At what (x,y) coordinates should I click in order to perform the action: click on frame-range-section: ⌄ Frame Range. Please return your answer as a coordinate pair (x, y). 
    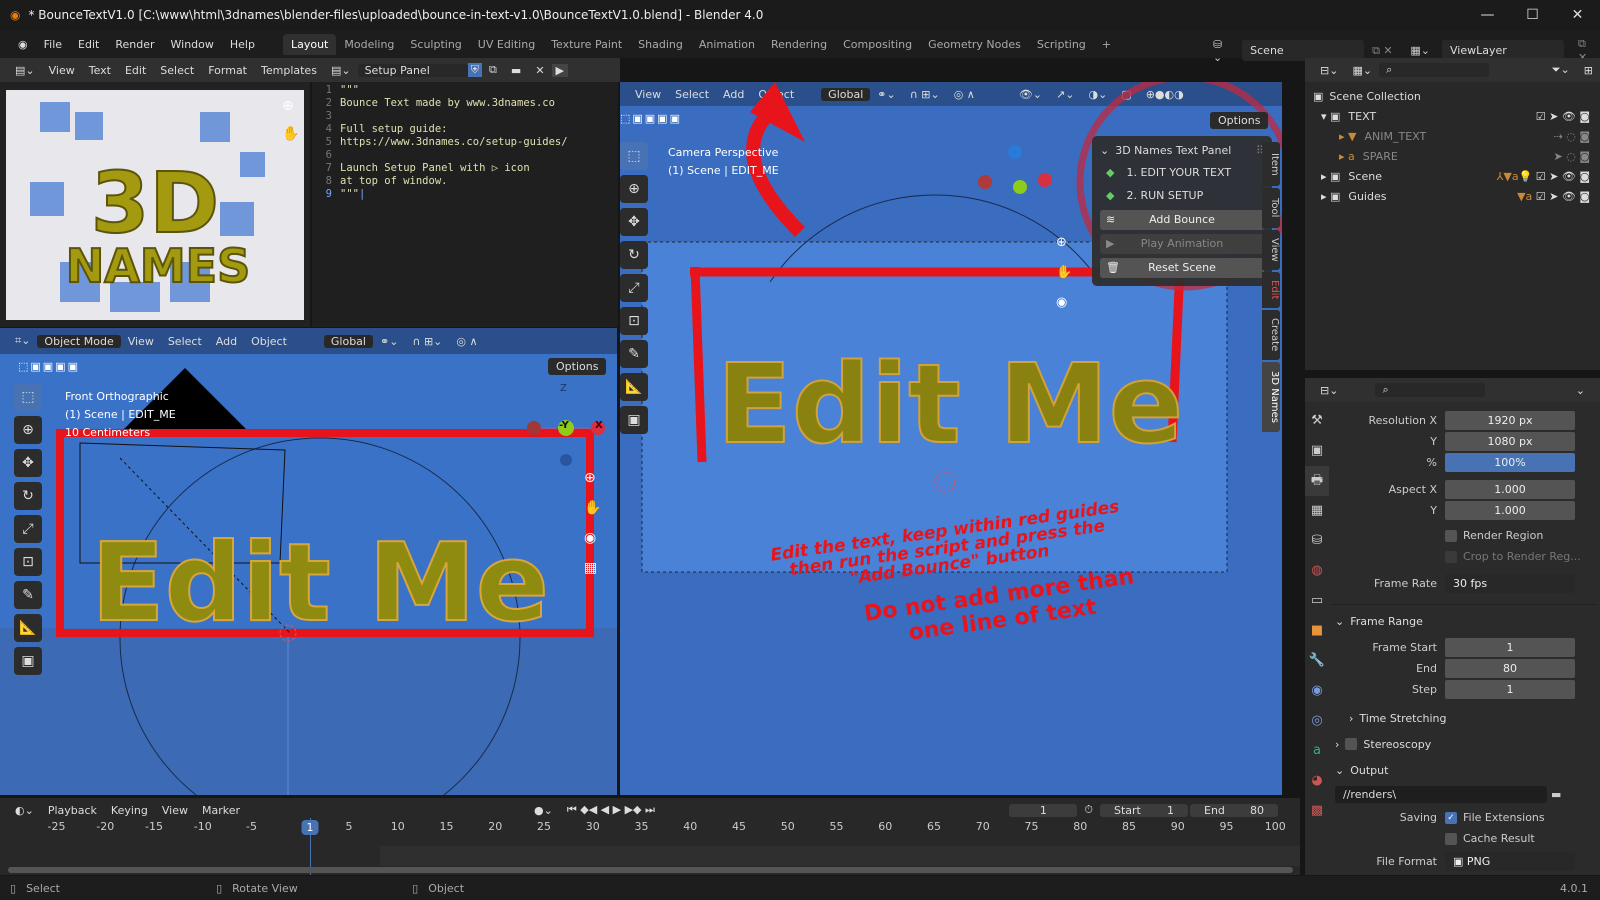
    Looking at the image, I should click on (1464, 621).